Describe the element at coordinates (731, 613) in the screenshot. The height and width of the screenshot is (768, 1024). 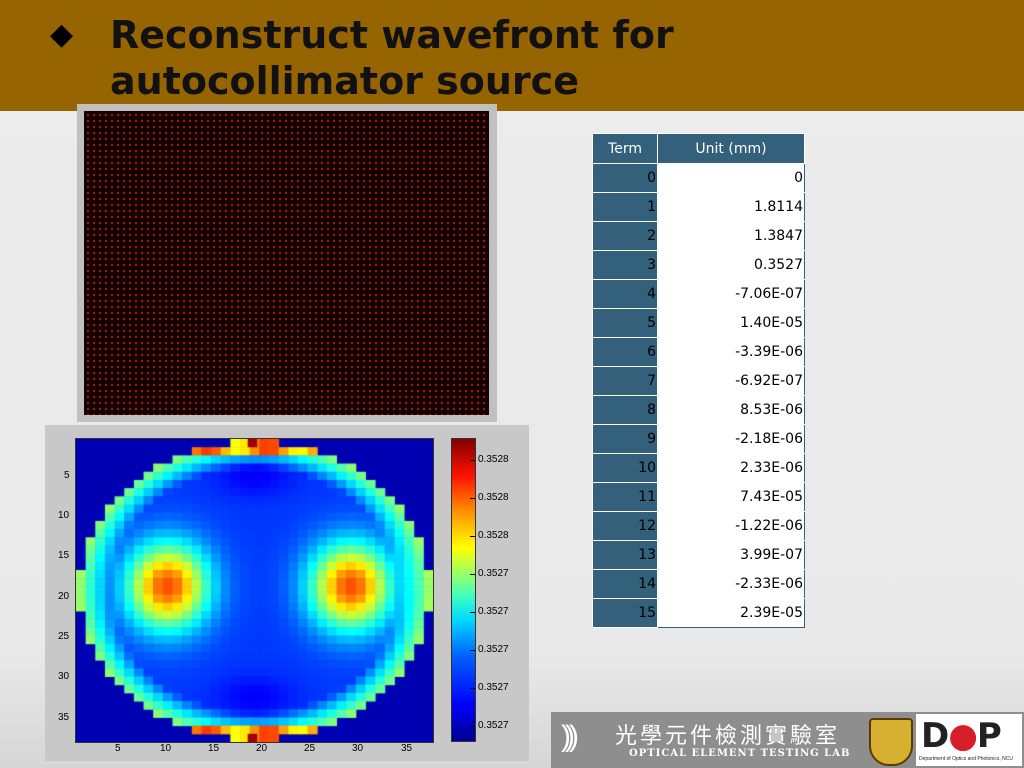
I see `value-cell: 2.39E-05` at that location.